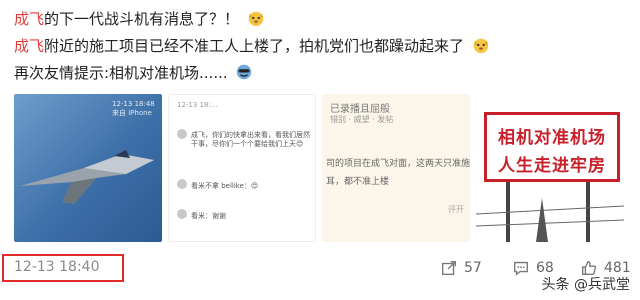  What do you see at coordinates (360, 109) in the screenshot?
I see `forum-header: 已录播且屈般` at bounding box center [360, 109].